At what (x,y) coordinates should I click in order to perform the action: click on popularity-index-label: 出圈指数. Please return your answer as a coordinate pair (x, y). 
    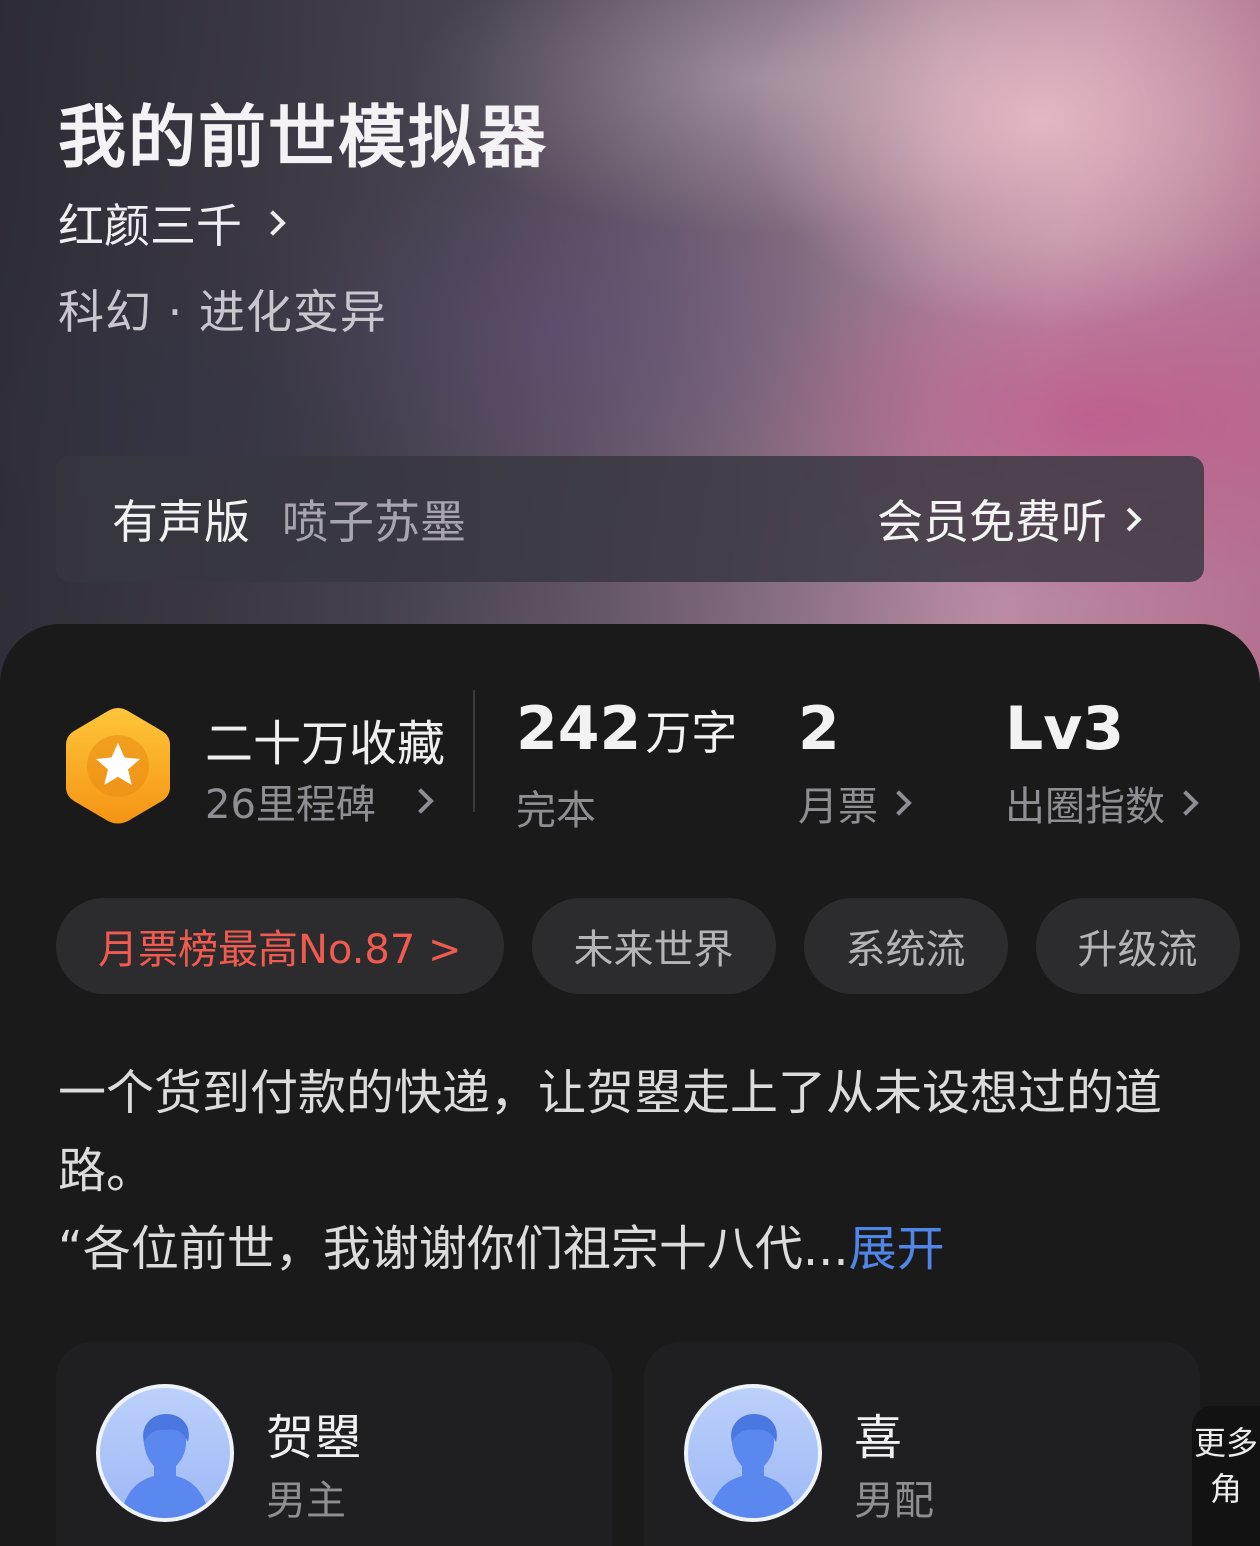
    Looking at the image, I should click on (1085, 807).